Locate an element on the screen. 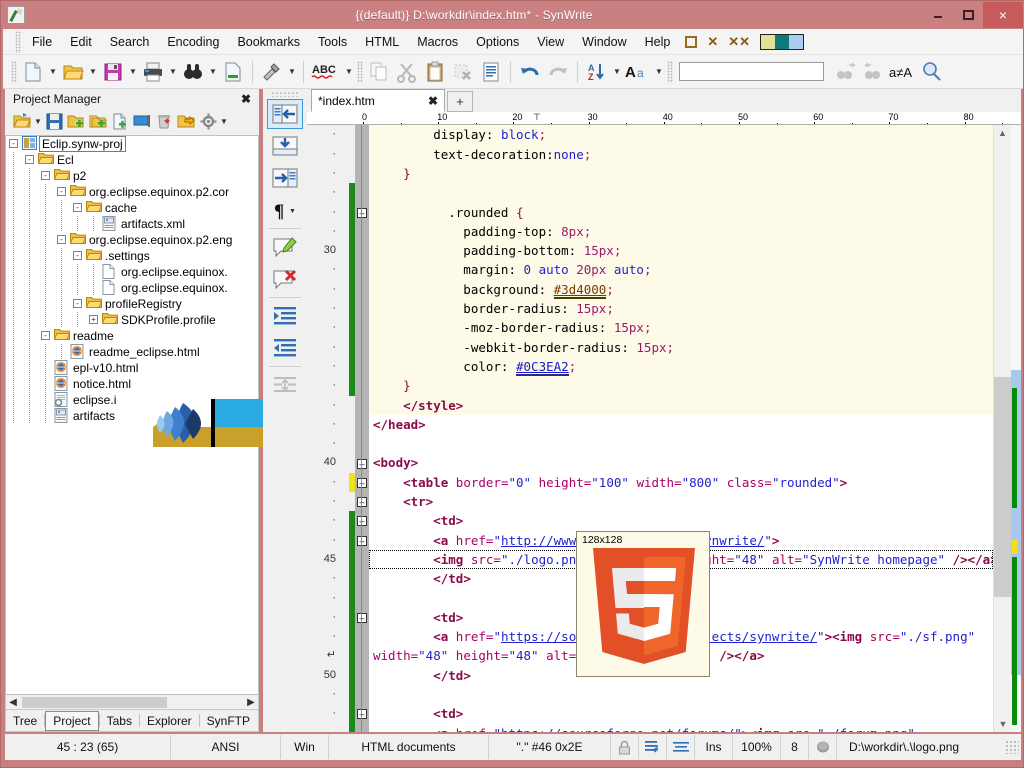  wrap-lines-icon is located at coordinates (653, 747).